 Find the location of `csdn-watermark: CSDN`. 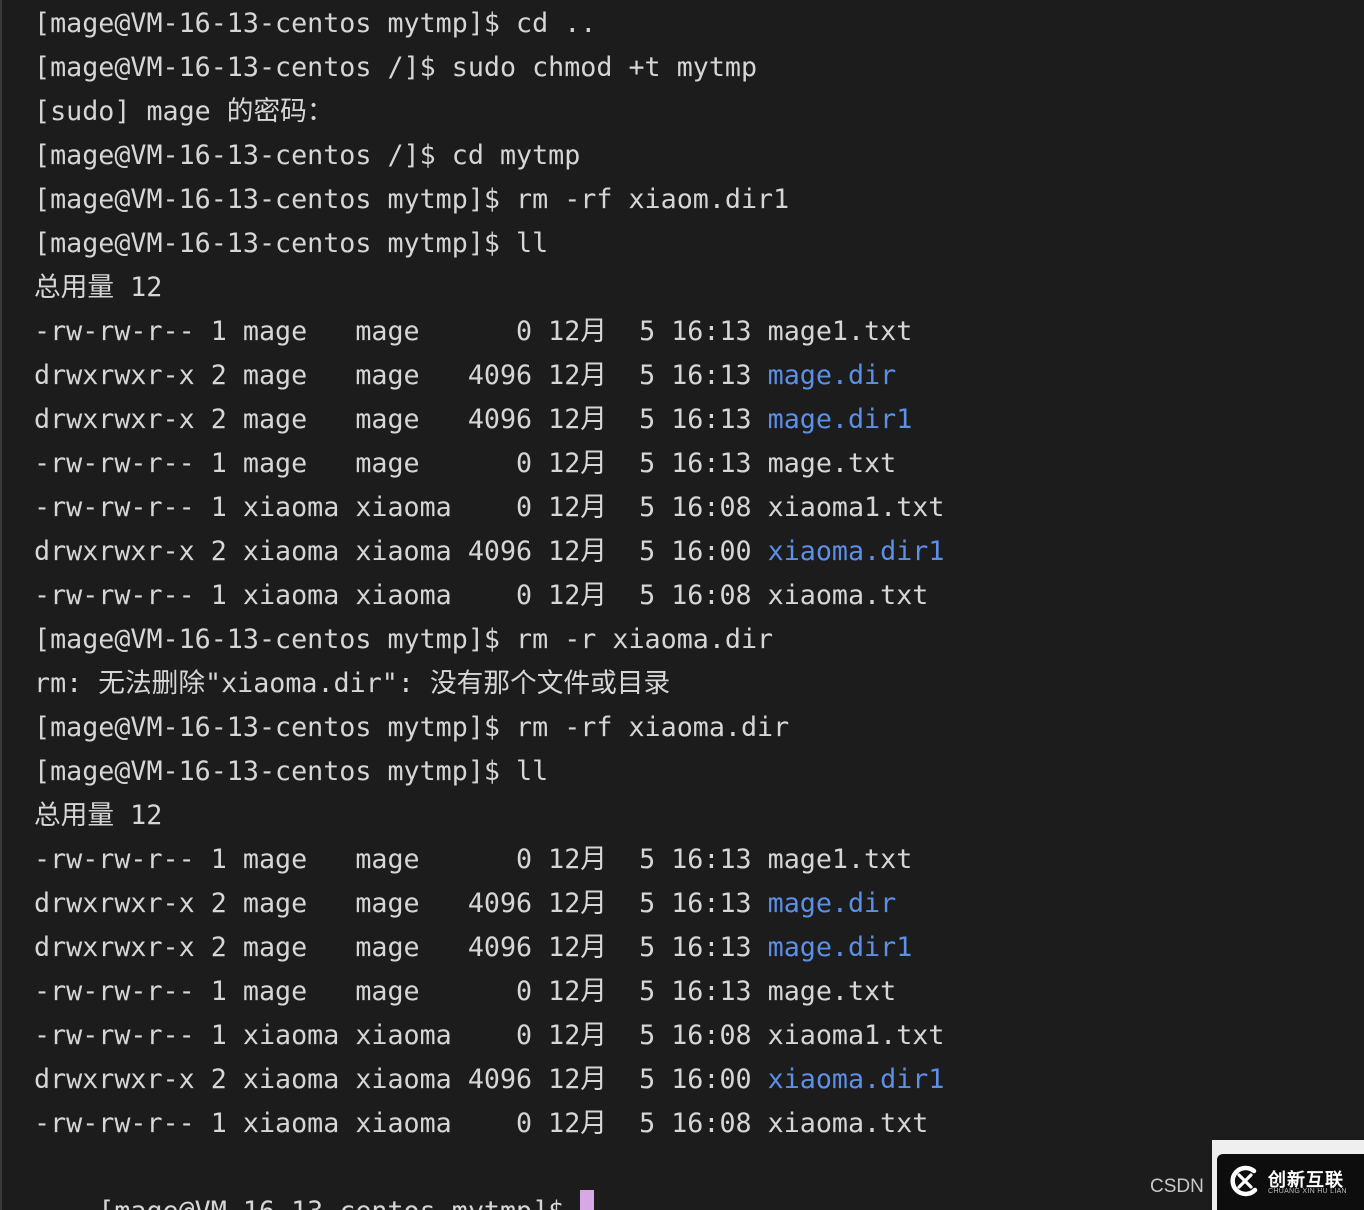

csdn-watermark: CSDN is located at coordinates (1177, 1186).